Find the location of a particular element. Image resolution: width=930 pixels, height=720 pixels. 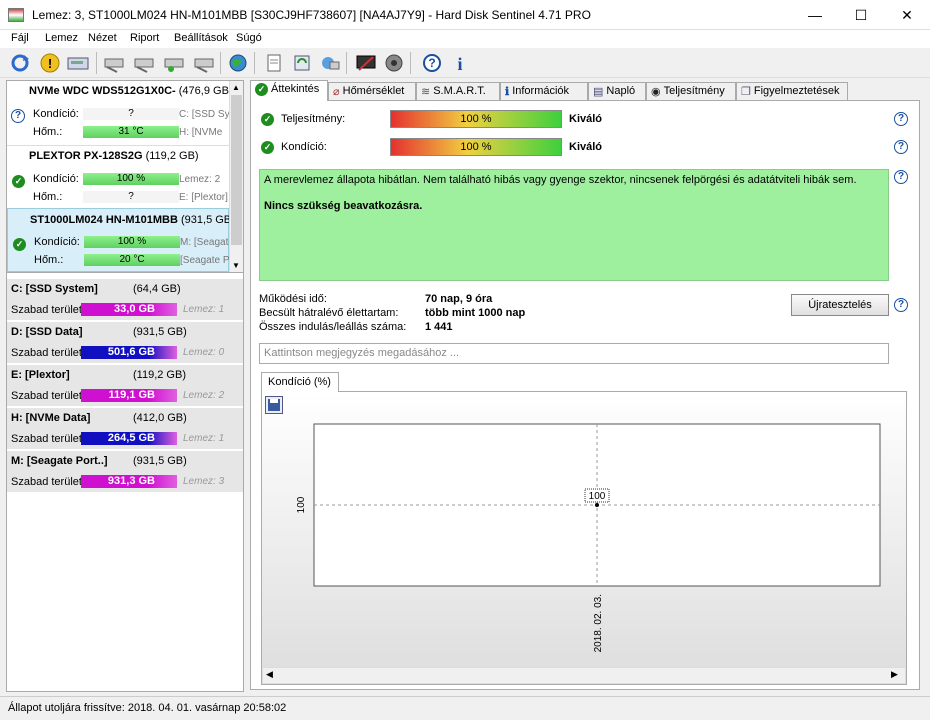

toolbar: ! ? i is located at coordinates (465, 63).